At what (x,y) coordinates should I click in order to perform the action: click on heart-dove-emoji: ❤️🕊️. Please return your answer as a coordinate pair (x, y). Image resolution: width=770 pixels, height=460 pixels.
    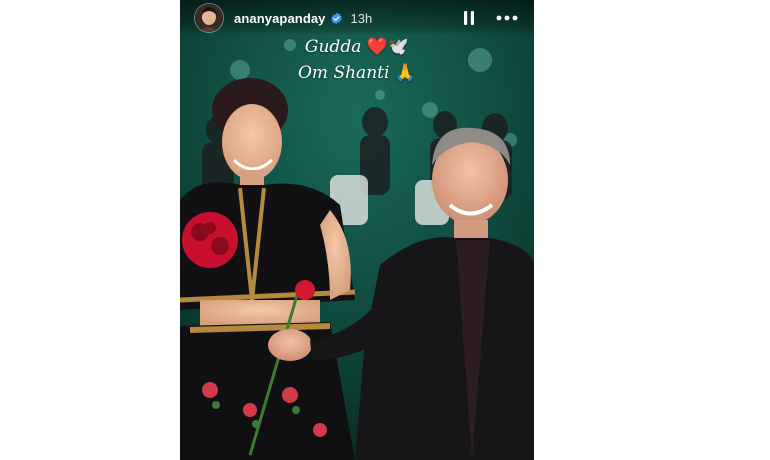
    Looking at the image, I should click on (388, 47).